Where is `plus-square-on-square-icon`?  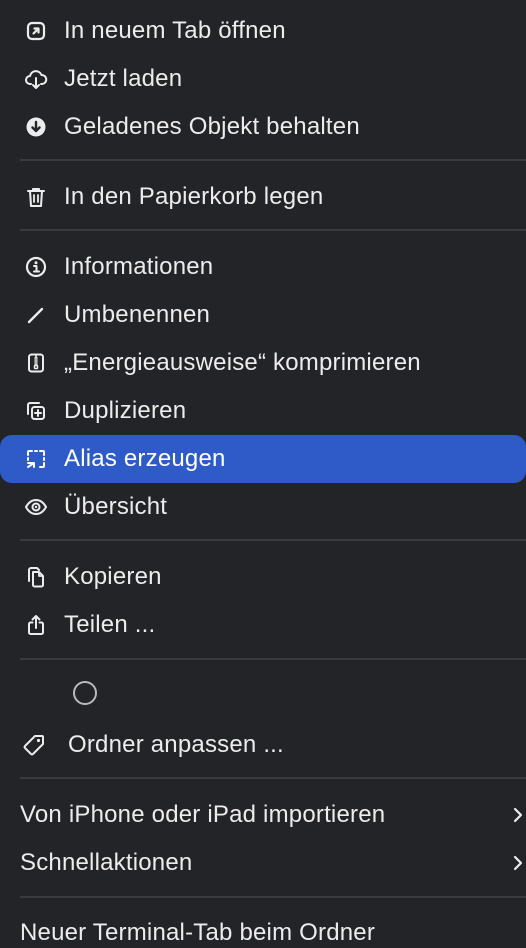
plus-square-on-square-icon is located at coordinates (36, 411).